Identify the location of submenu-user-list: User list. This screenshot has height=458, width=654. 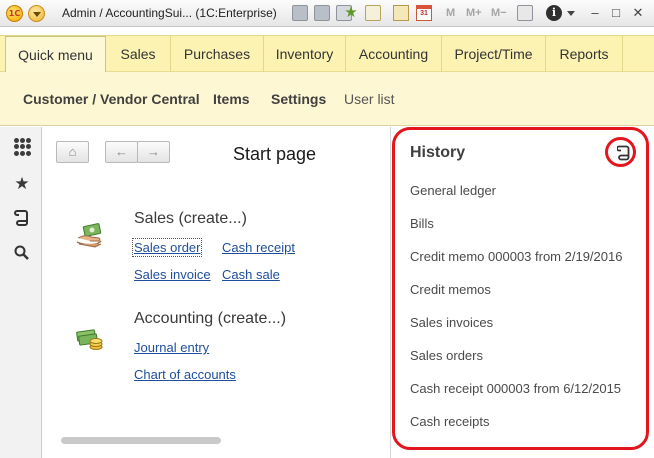
(369, 99).